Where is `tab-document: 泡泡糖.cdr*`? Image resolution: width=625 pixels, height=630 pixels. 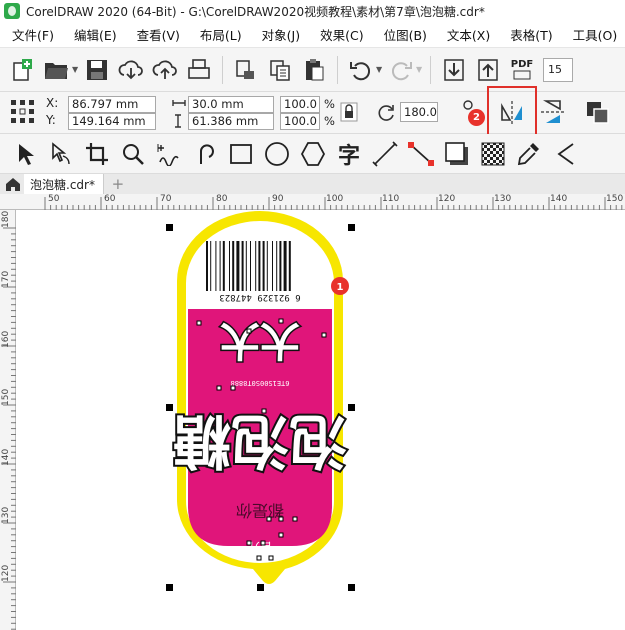 tab-document: 泡泡糖.cdr* is located at coordinates (64, 184).